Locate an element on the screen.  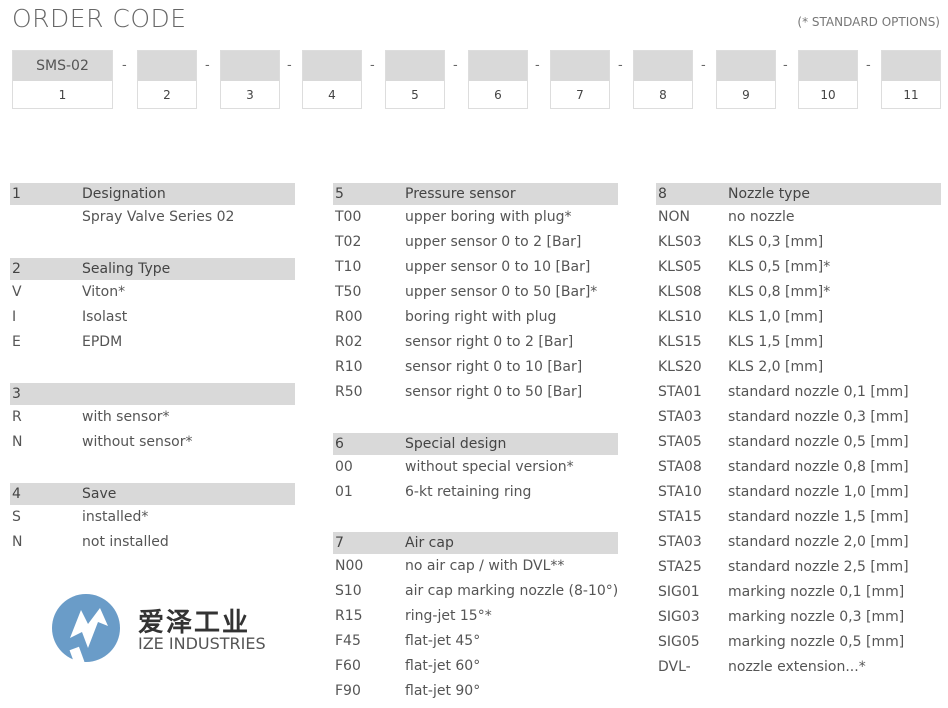
option-code: N00 is located at coordinates (349, 566).